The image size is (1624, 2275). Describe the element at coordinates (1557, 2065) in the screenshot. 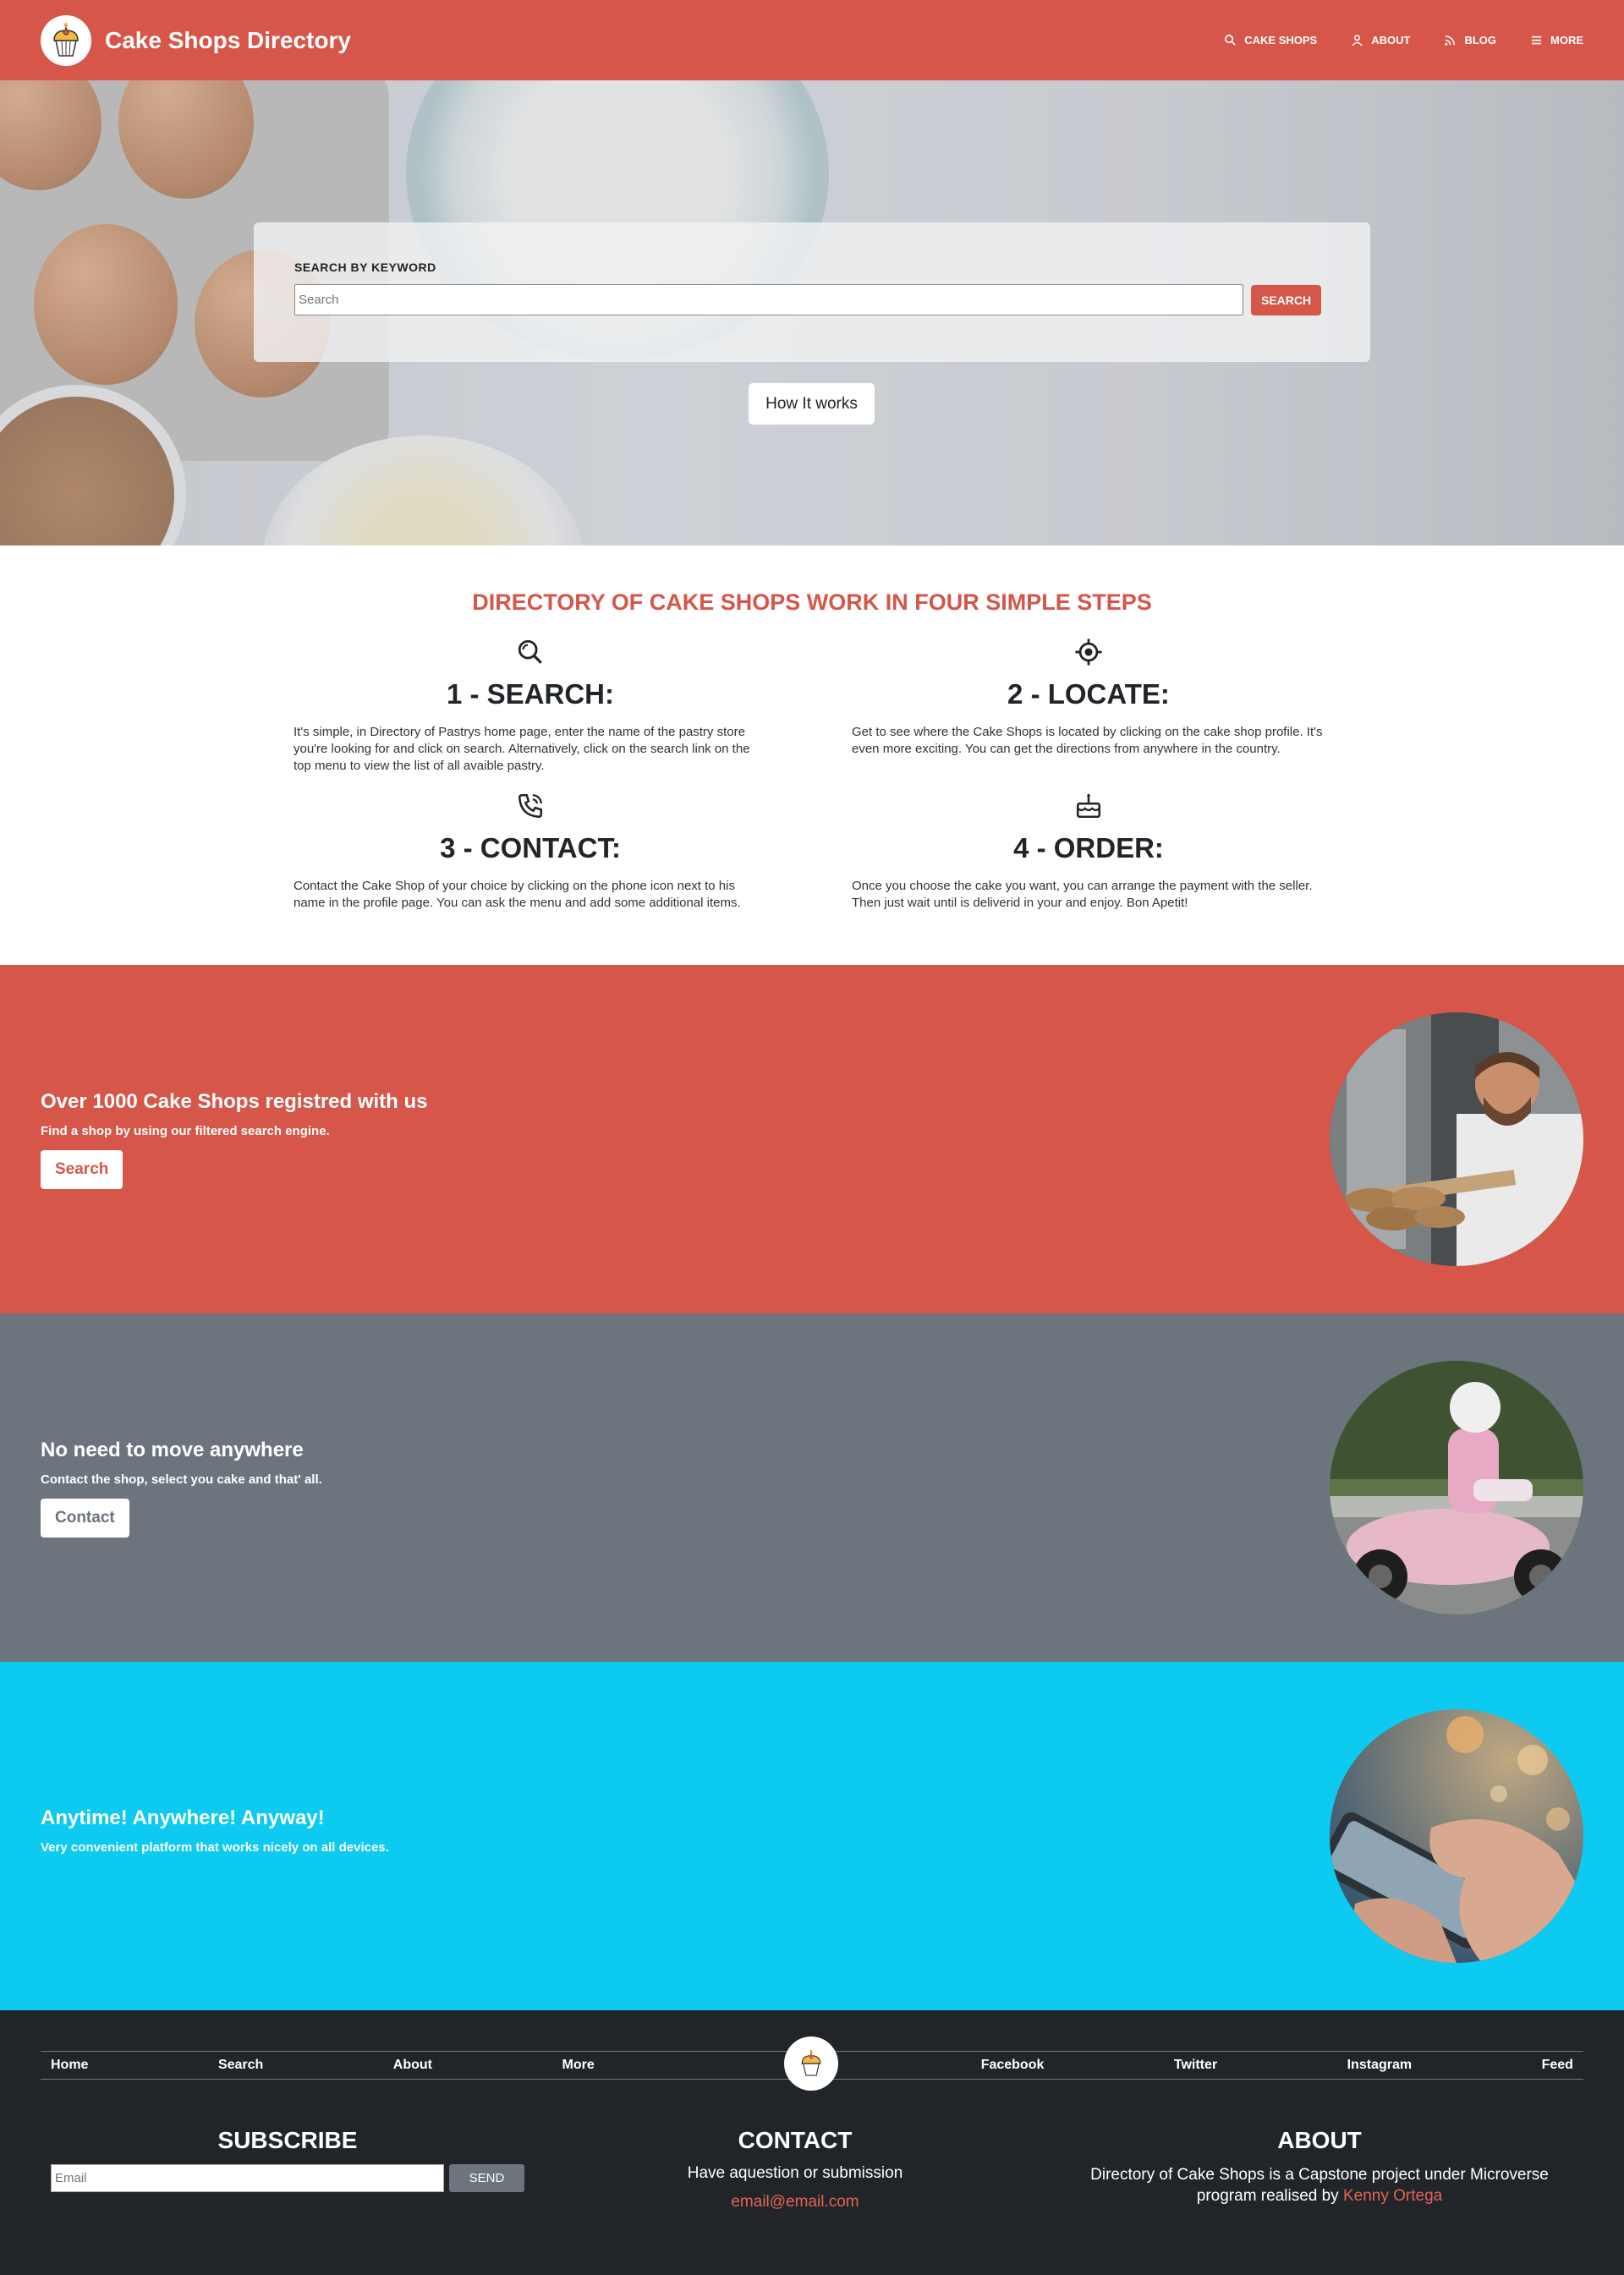

I see `footer-link-feed: Feed` at that location.